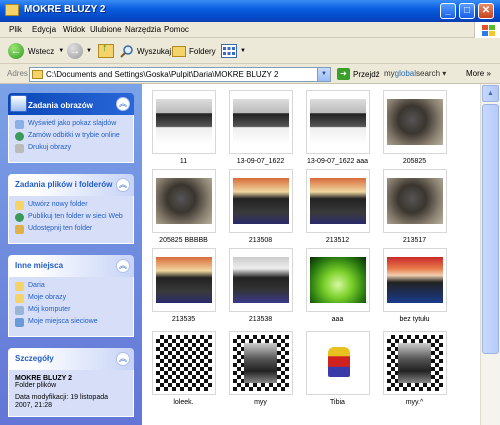 The image size is (500, 425). What do you see at coordinates (79, 51) in the screenshot?
I see `forward-button: → ▼` at bounding box center [79, 51].